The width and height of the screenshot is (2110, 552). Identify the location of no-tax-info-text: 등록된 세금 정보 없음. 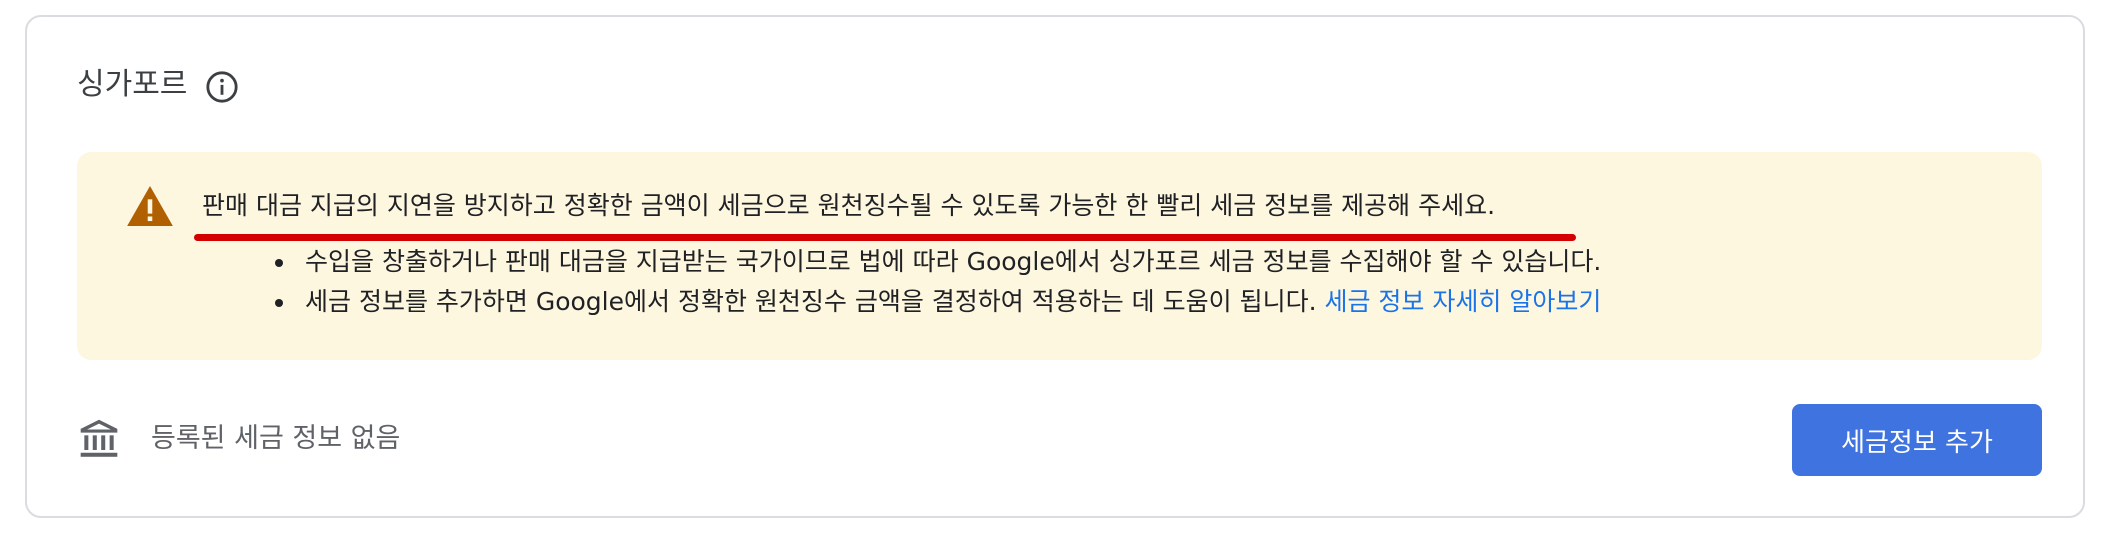
(276, 438).